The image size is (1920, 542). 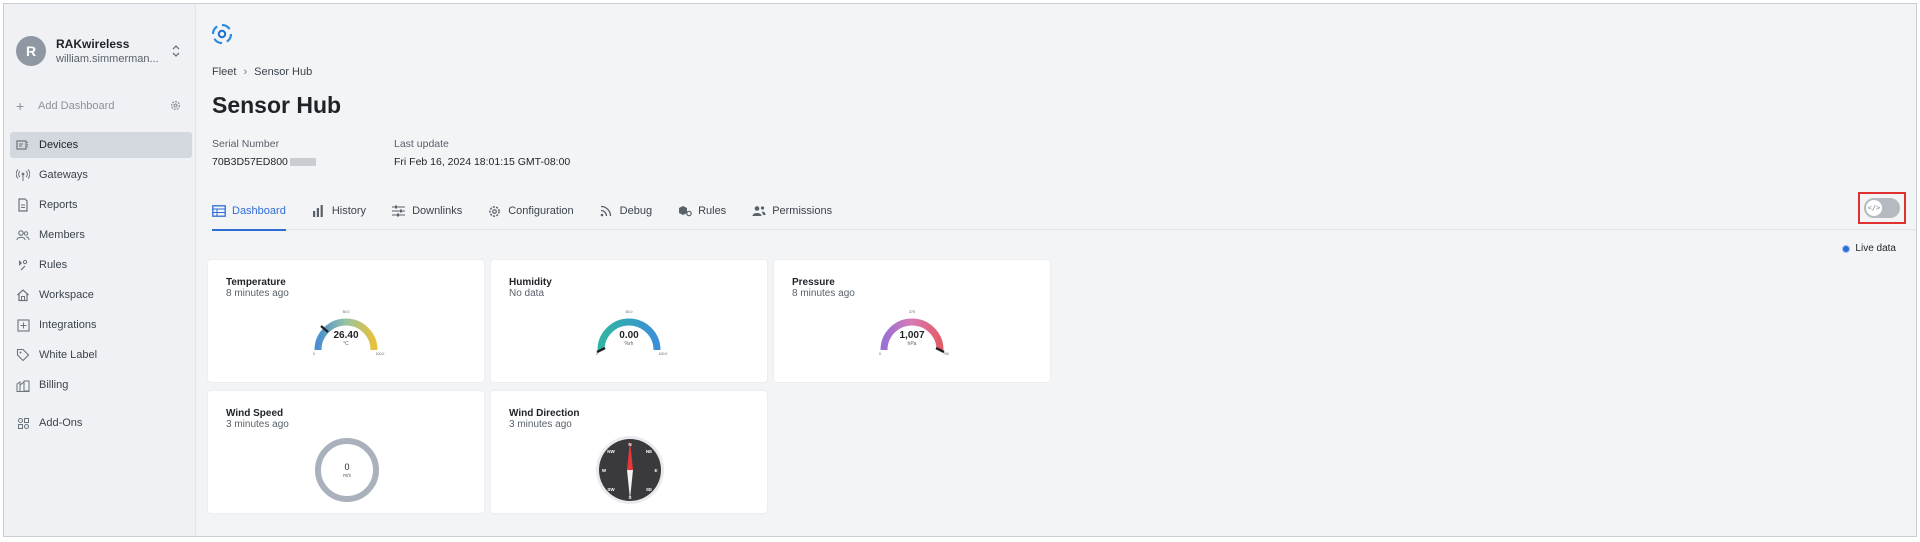 I want to click on serial-number-label: Serial Number, so click(x=246, y=144).